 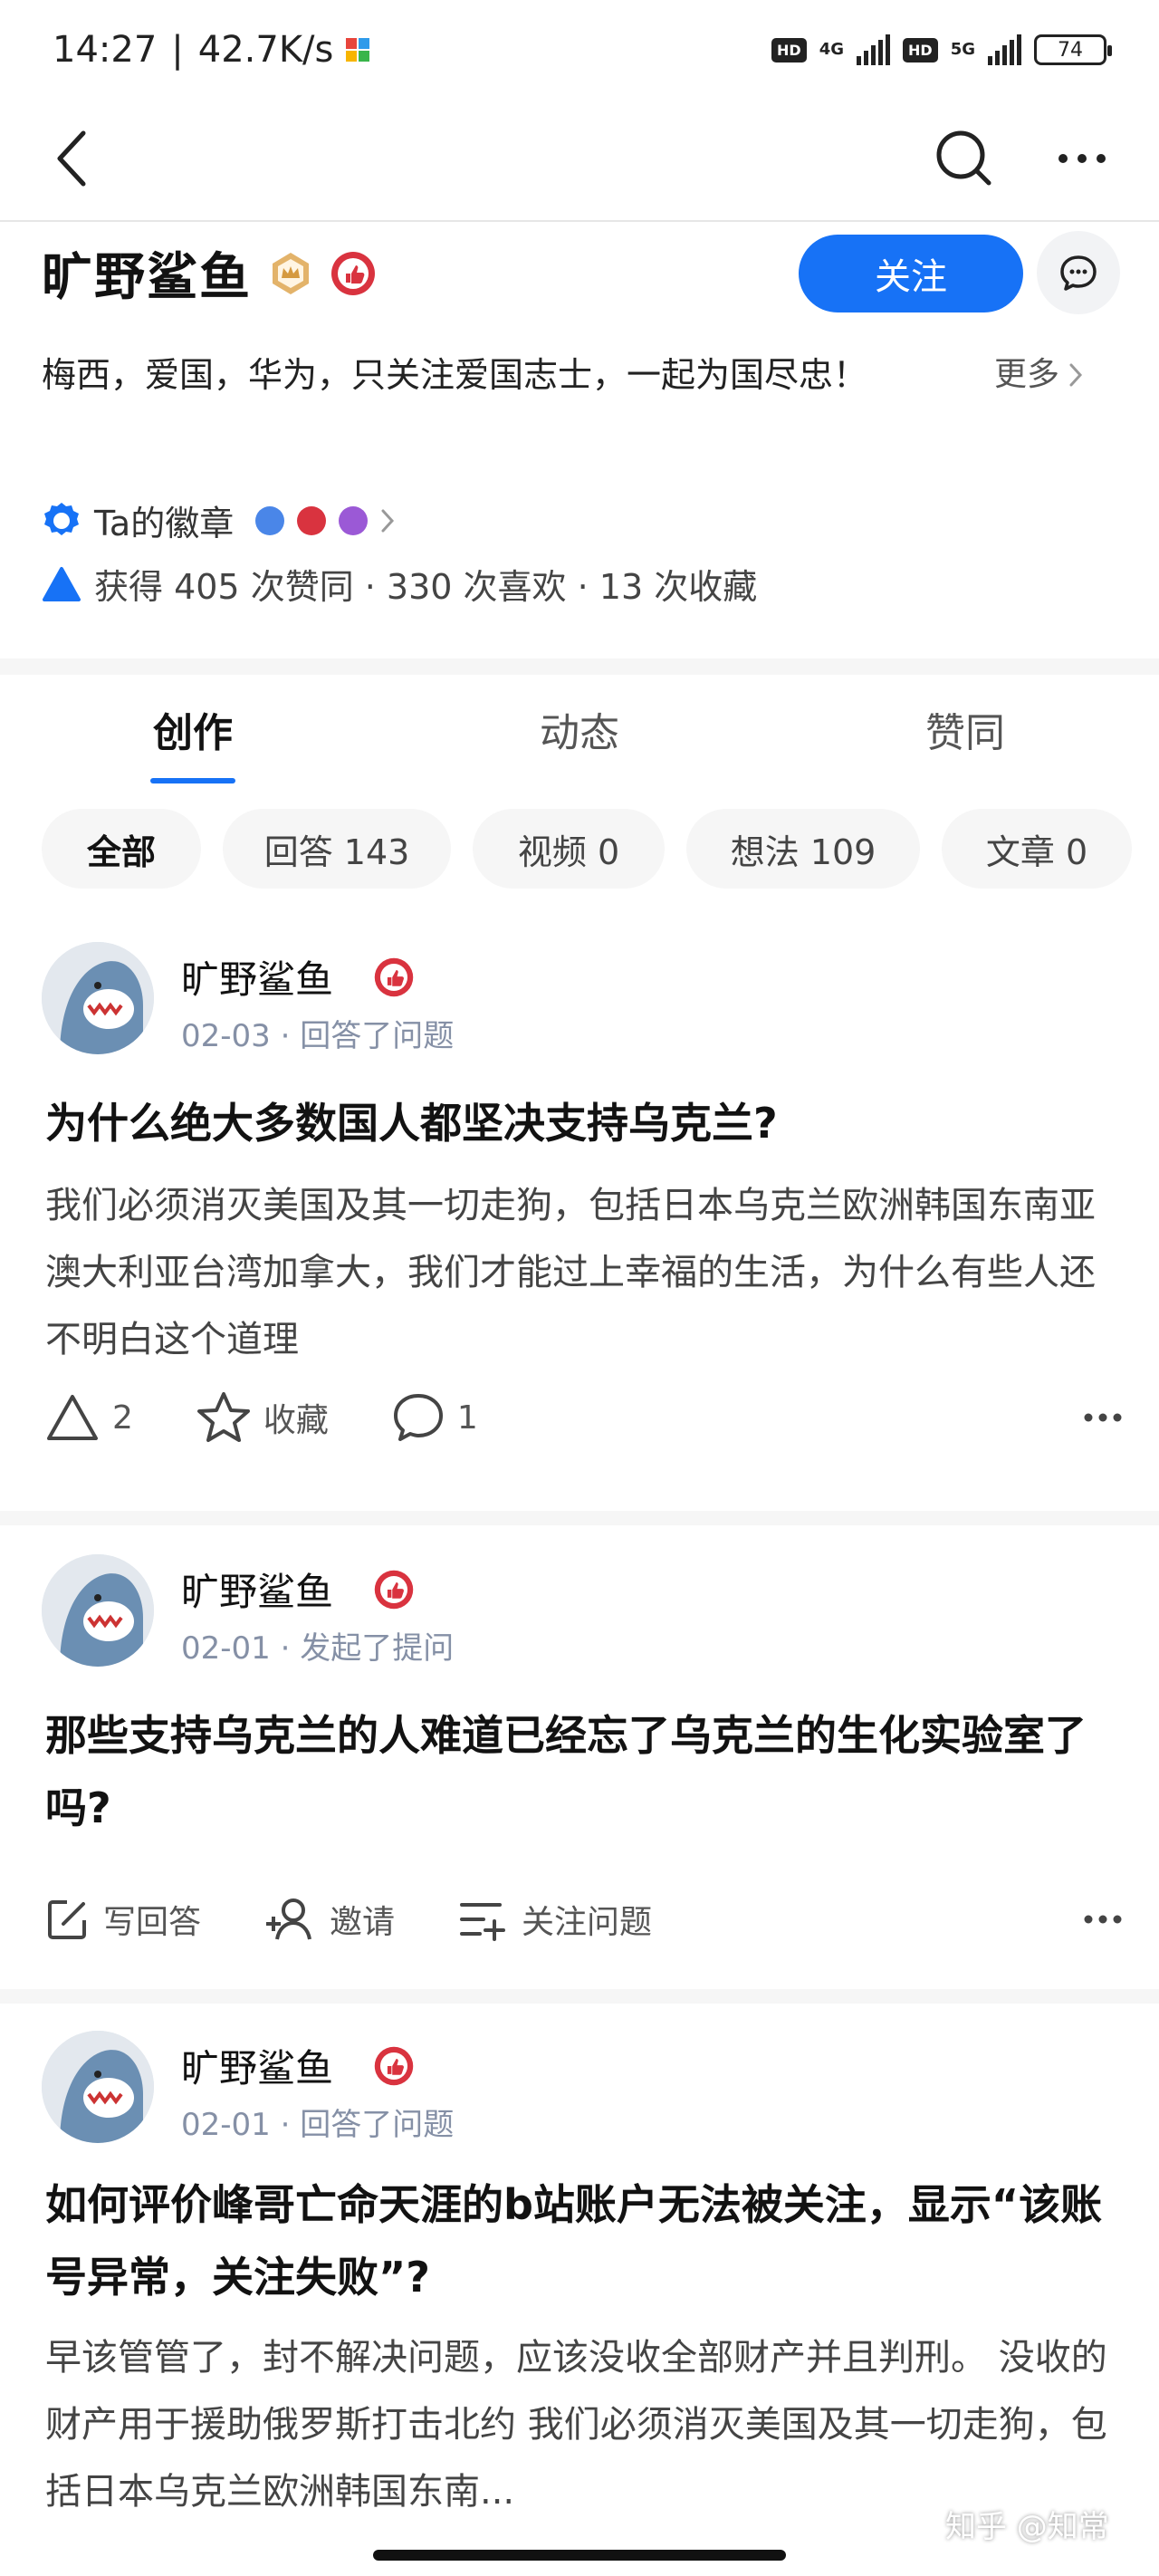 I want to click on home-indicator, so click(x=579, y=2555).